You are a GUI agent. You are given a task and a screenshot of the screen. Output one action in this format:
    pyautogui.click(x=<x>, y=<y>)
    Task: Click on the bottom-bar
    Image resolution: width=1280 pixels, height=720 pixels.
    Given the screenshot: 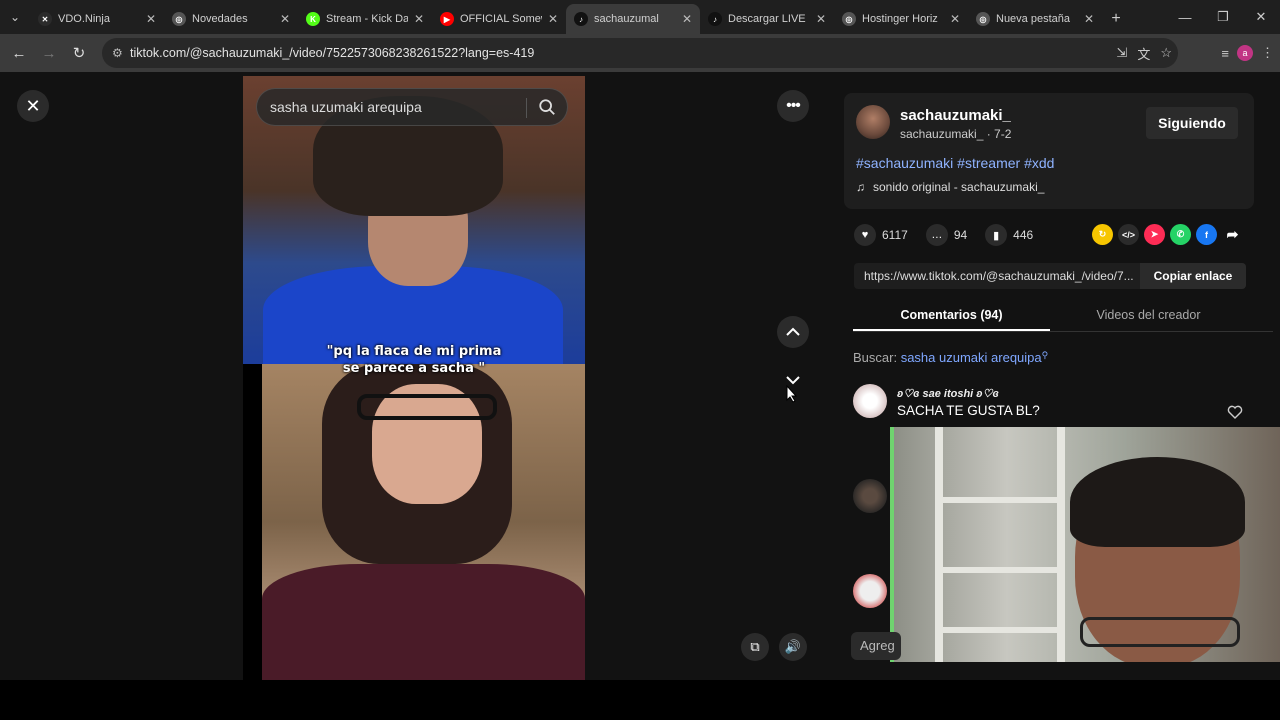 What is the action you would take?
    pyautogui.click(x=640, y=700)
    